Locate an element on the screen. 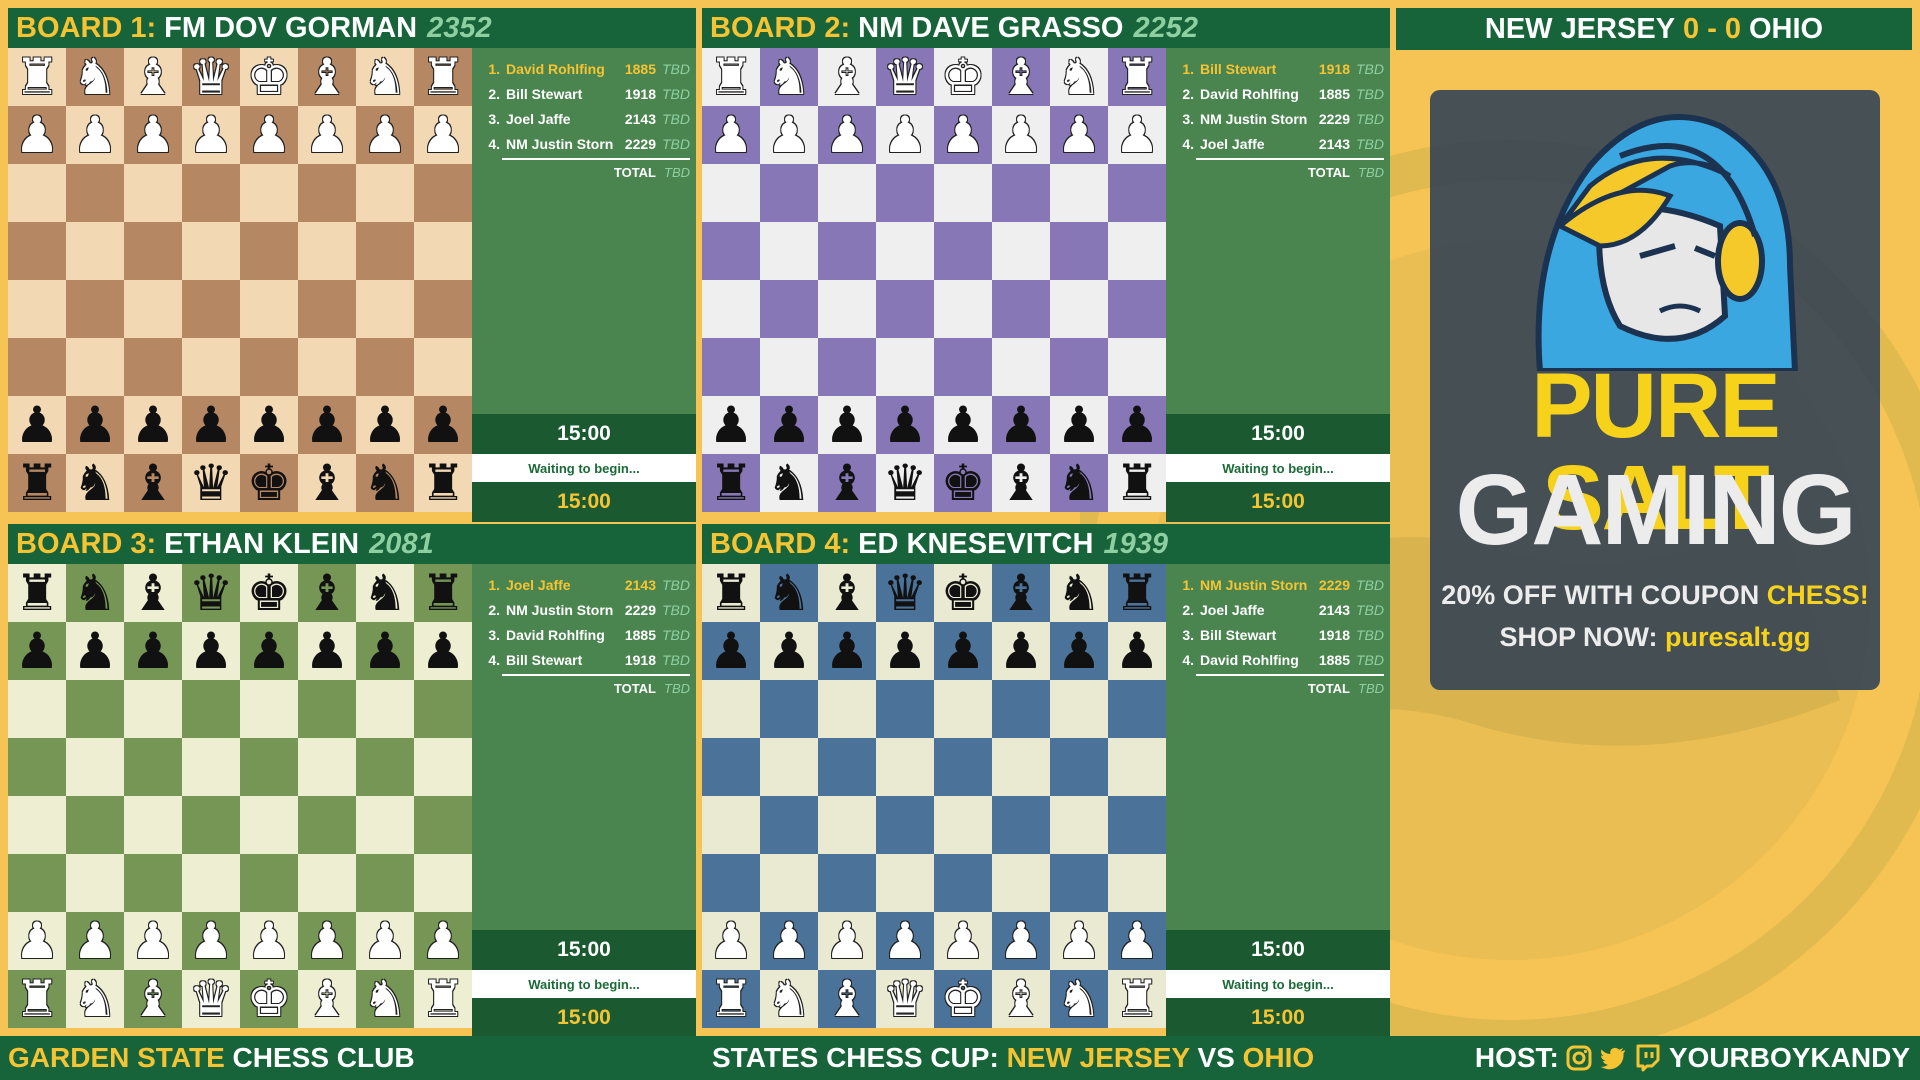 This screenshot has height=1080, width=1920. black-rook-icon: ♜ is located at coordinates (443, 593).